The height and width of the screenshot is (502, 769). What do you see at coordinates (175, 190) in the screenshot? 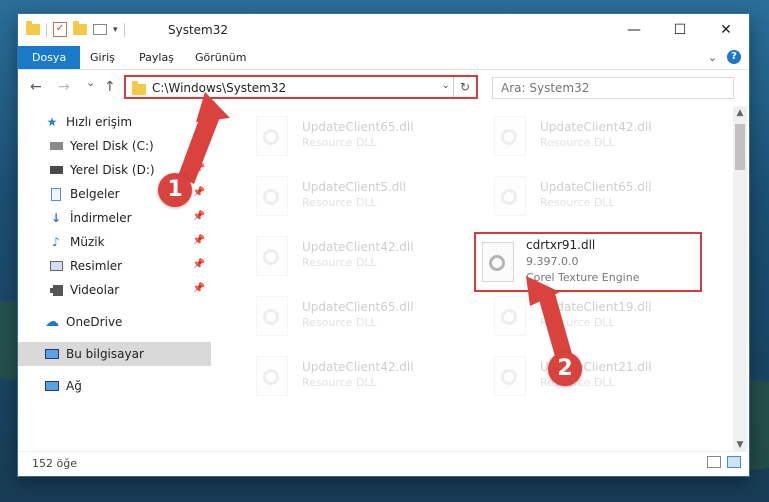
I see `callout-badge-1: 1` at bounding box center [175, 190].